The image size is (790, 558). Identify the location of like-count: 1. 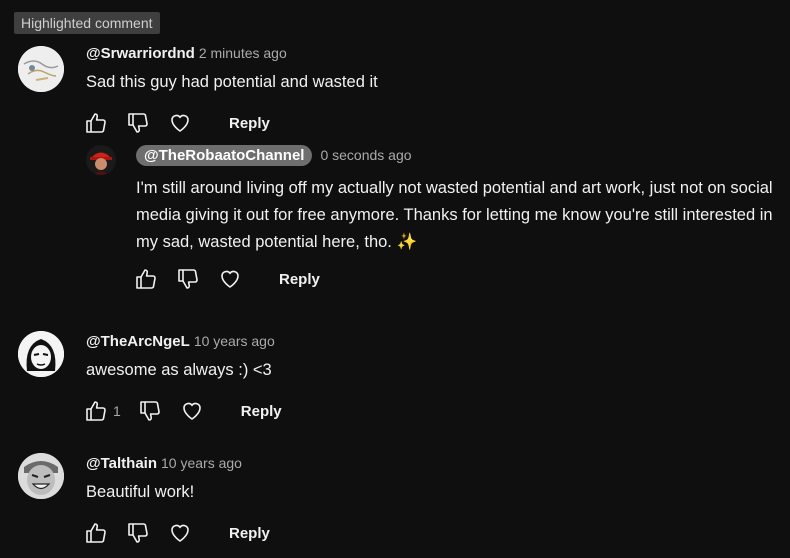
(117, 411).